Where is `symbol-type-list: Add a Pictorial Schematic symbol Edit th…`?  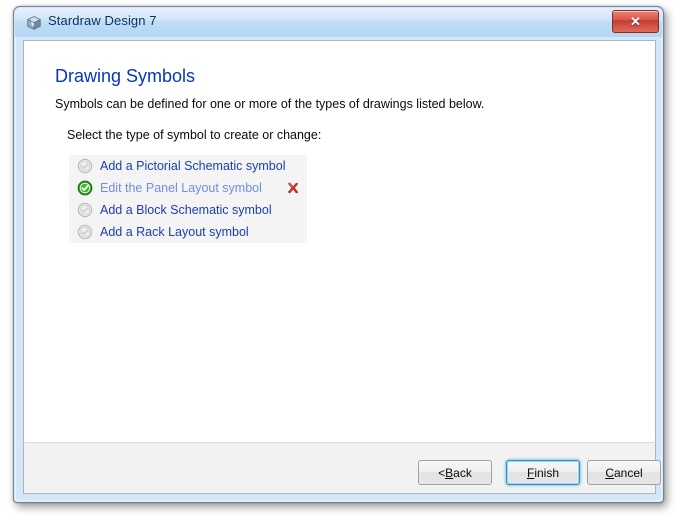
symbol-type-list: Add a Pictorial Schematic symbol Edit th… is located at coordinates (188, 199).